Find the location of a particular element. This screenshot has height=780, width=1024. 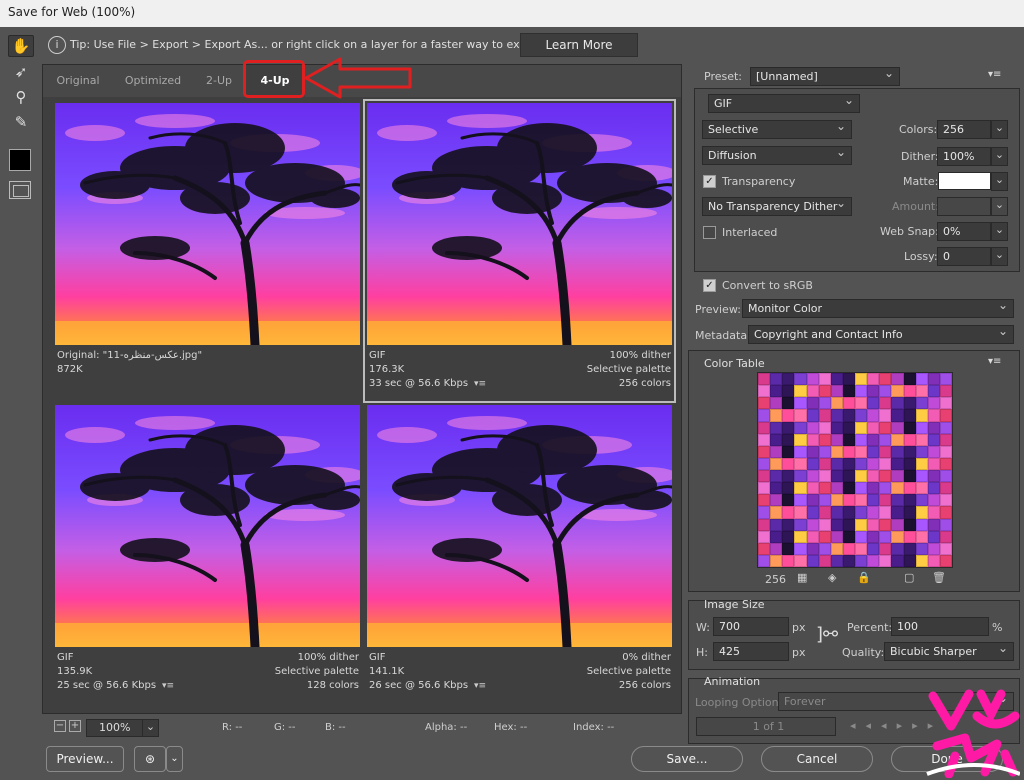

zoom-tool-icon: ⚲ is located at coordinates (21, 97).